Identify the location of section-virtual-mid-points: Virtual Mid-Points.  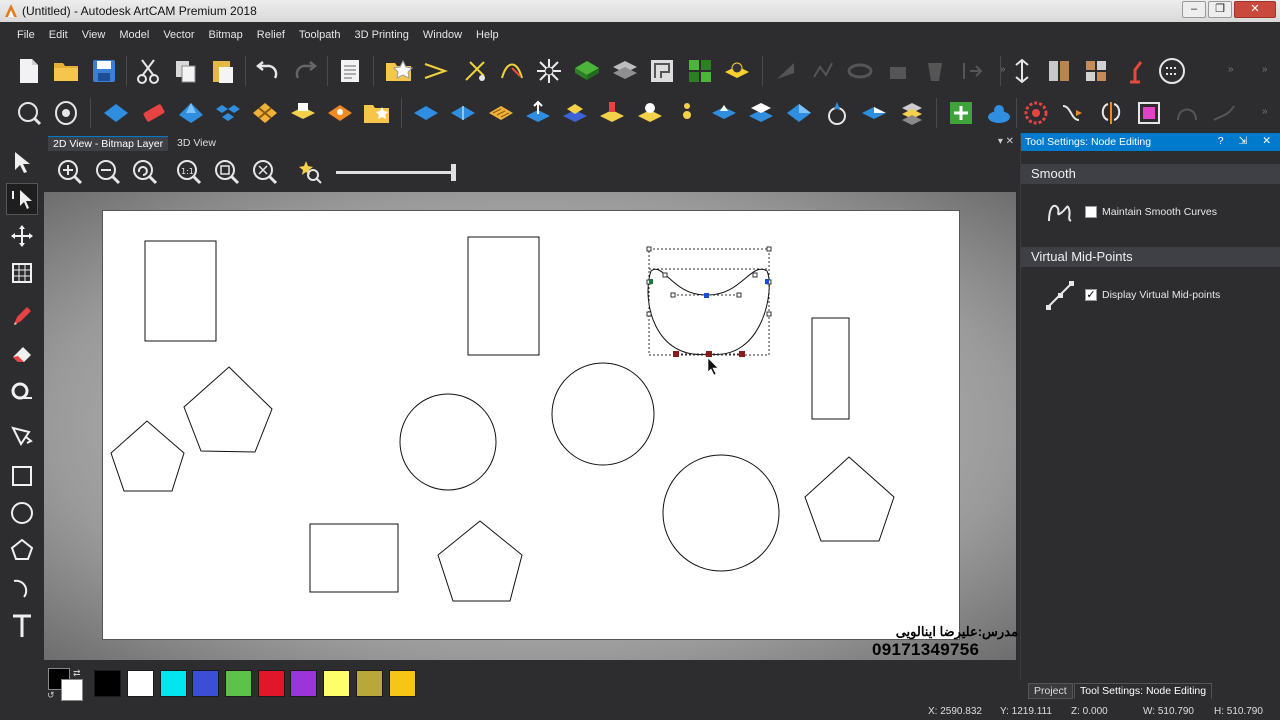
(1150, 257).